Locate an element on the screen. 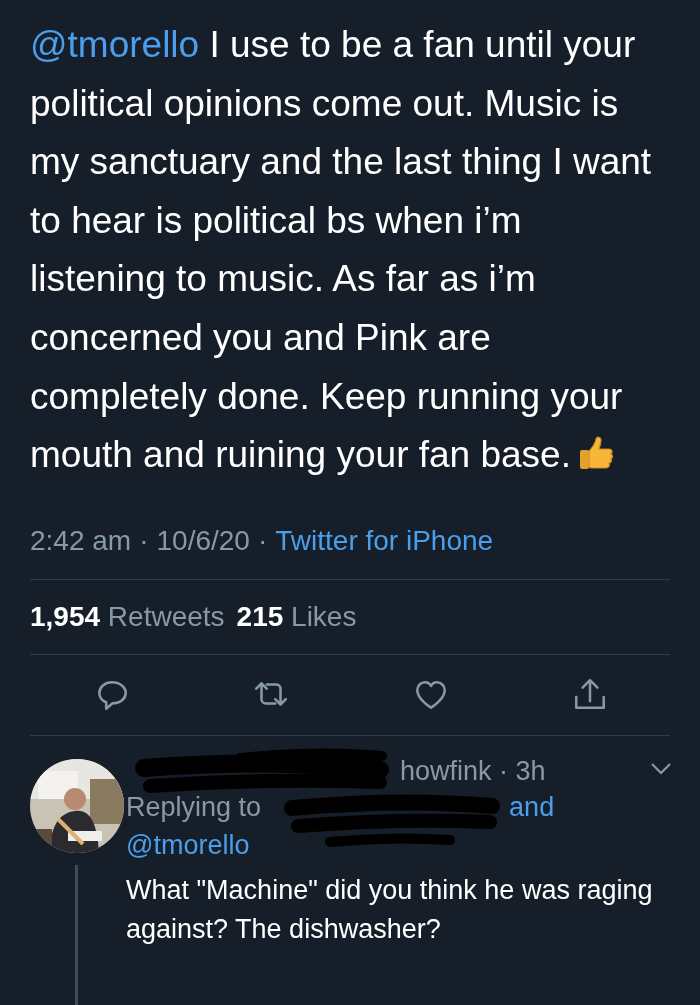 The height and width of the screenshot is (1005, 700). and-label: and is located at coordinates (532, 807).